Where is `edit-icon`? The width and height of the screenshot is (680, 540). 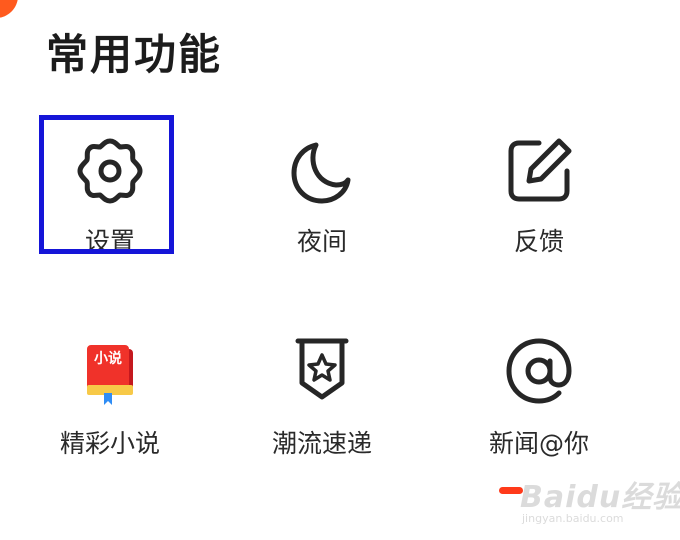 edit-icon is located at coordinates (539, 171).